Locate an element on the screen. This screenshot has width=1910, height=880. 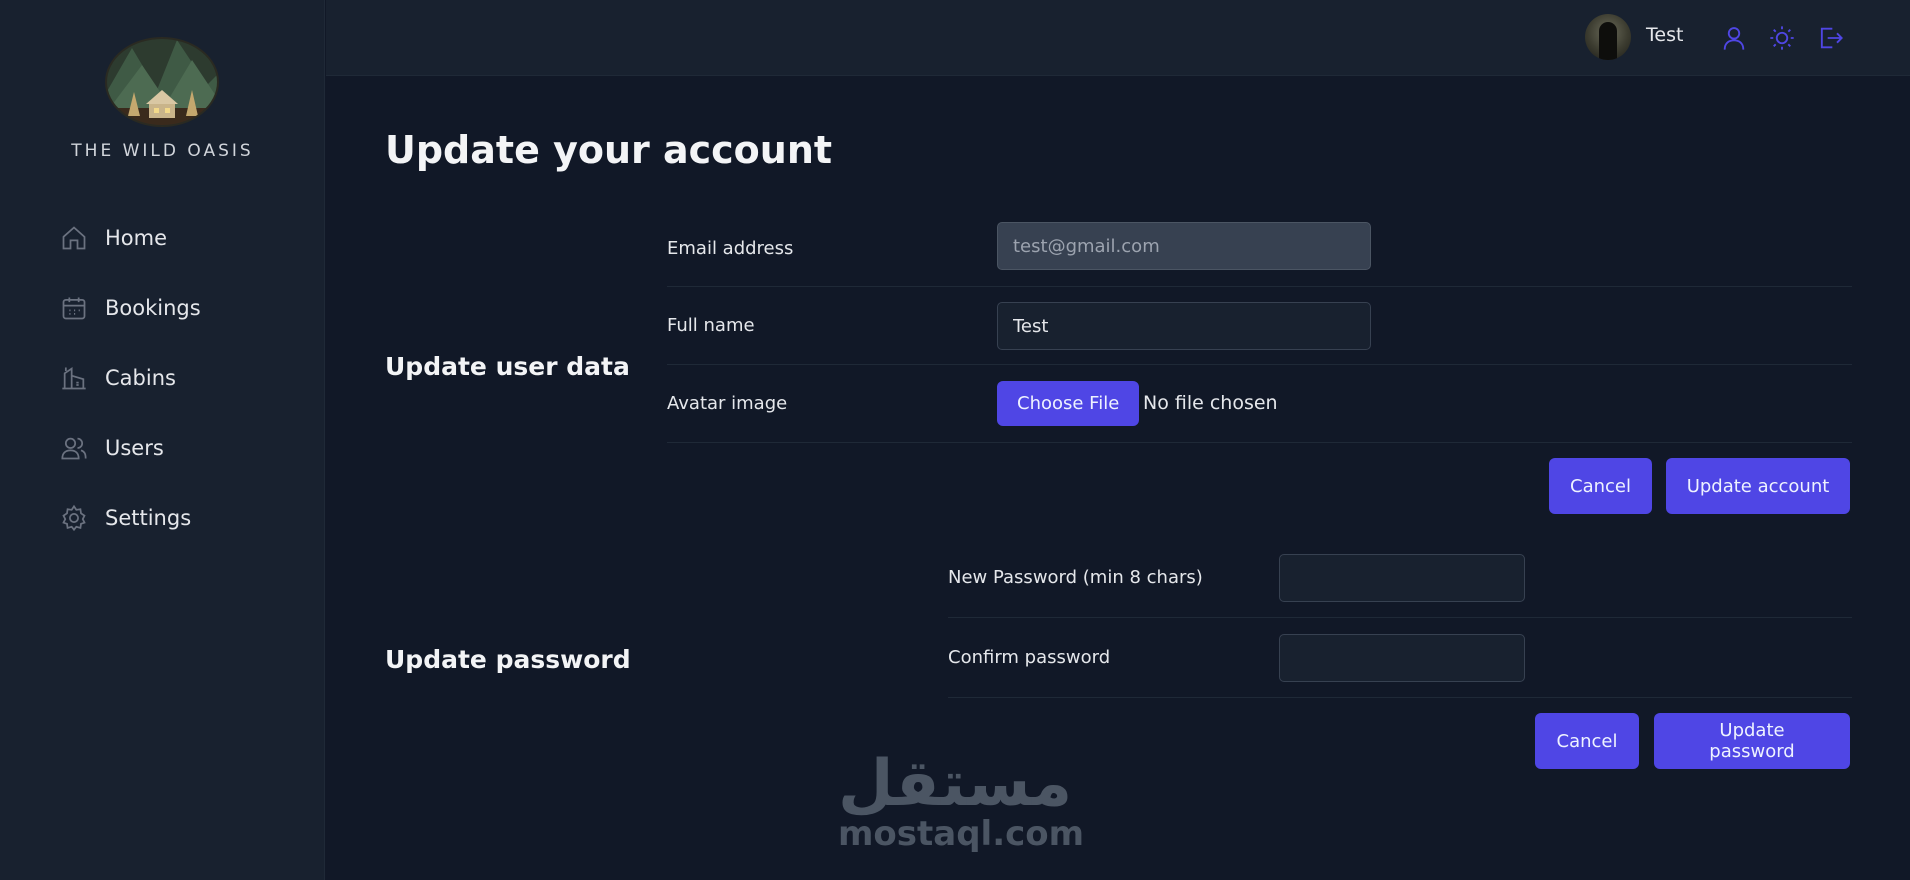
watermark-arabic: مستقل is located at coordinates (955, 784).